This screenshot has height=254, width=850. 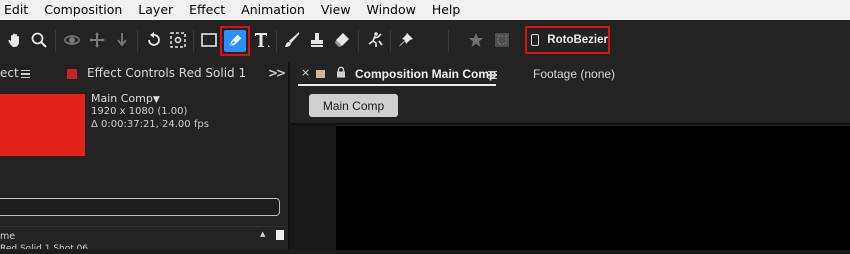 What do you see at coordinates (353, 105) in the screenshot?
I see `comp-breadcrumb: Main Comp` at bounding box center [353, 105].